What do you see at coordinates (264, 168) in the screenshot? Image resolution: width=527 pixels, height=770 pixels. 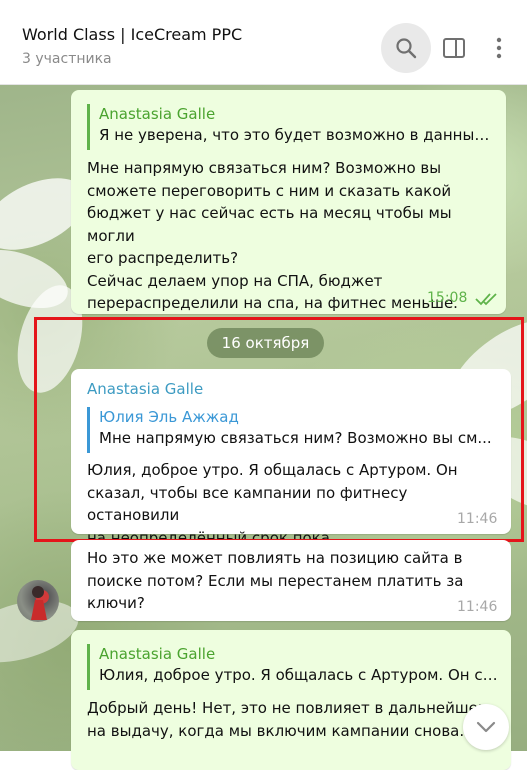 I see `message-line: Мне напрямую связаться ним? Возможно вы` at bounding box center [264, 168].